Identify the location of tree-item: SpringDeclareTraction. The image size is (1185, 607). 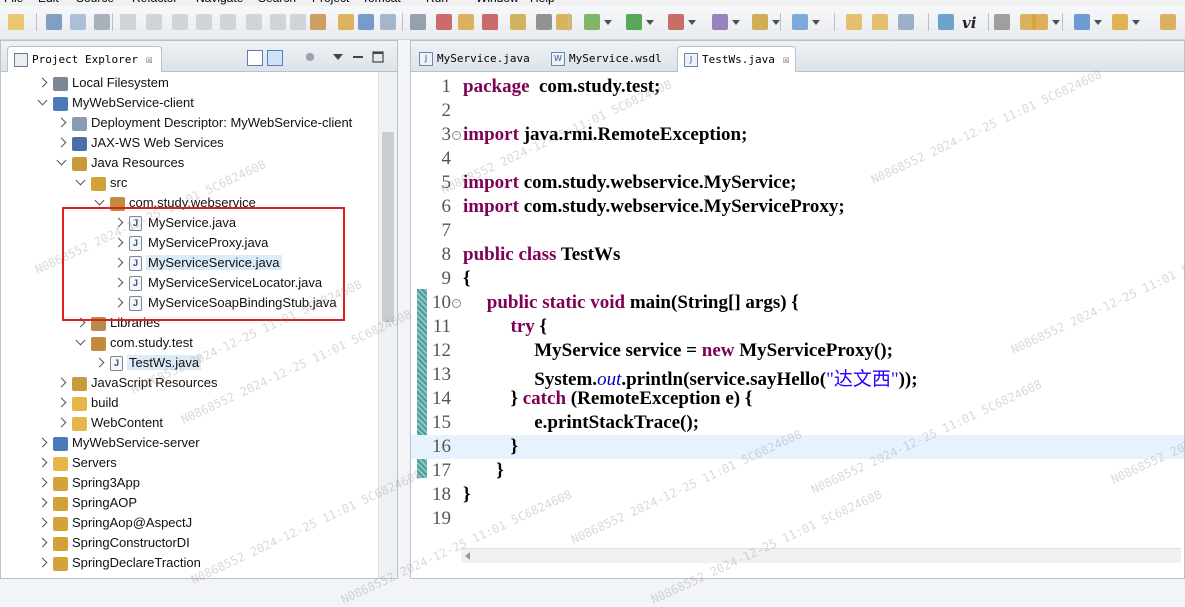
(189, 564).